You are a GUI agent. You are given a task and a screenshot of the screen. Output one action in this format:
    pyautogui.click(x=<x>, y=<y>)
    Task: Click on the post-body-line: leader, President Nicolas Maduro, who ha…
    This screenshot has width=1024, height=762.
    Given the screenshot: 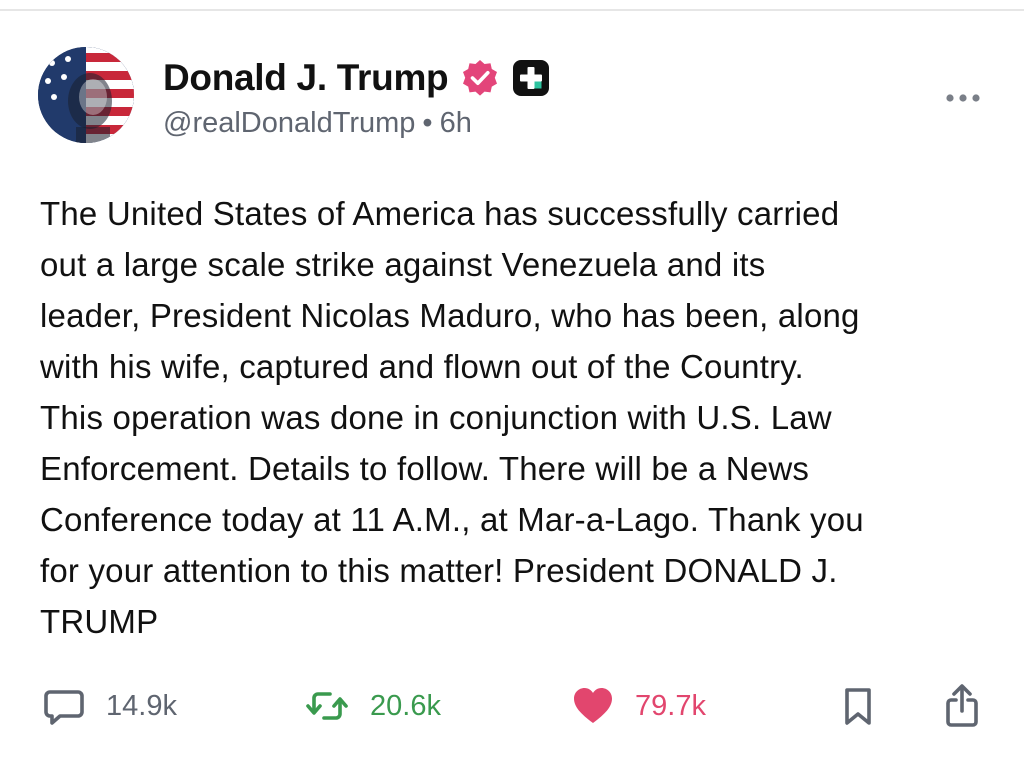 What is the action you would take?
    pyautogui.click(x=450, y=315)
    